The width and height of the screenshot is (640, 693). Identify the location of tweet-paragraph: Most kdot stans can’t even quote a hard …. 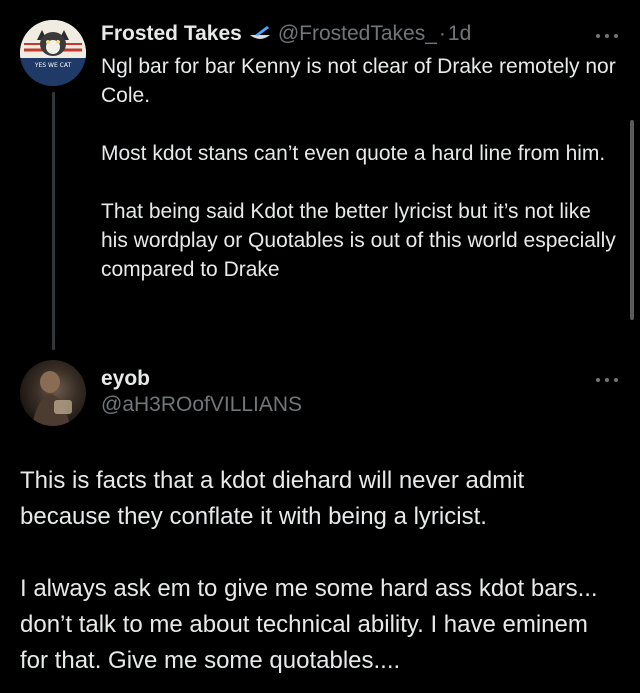
(353, 153).